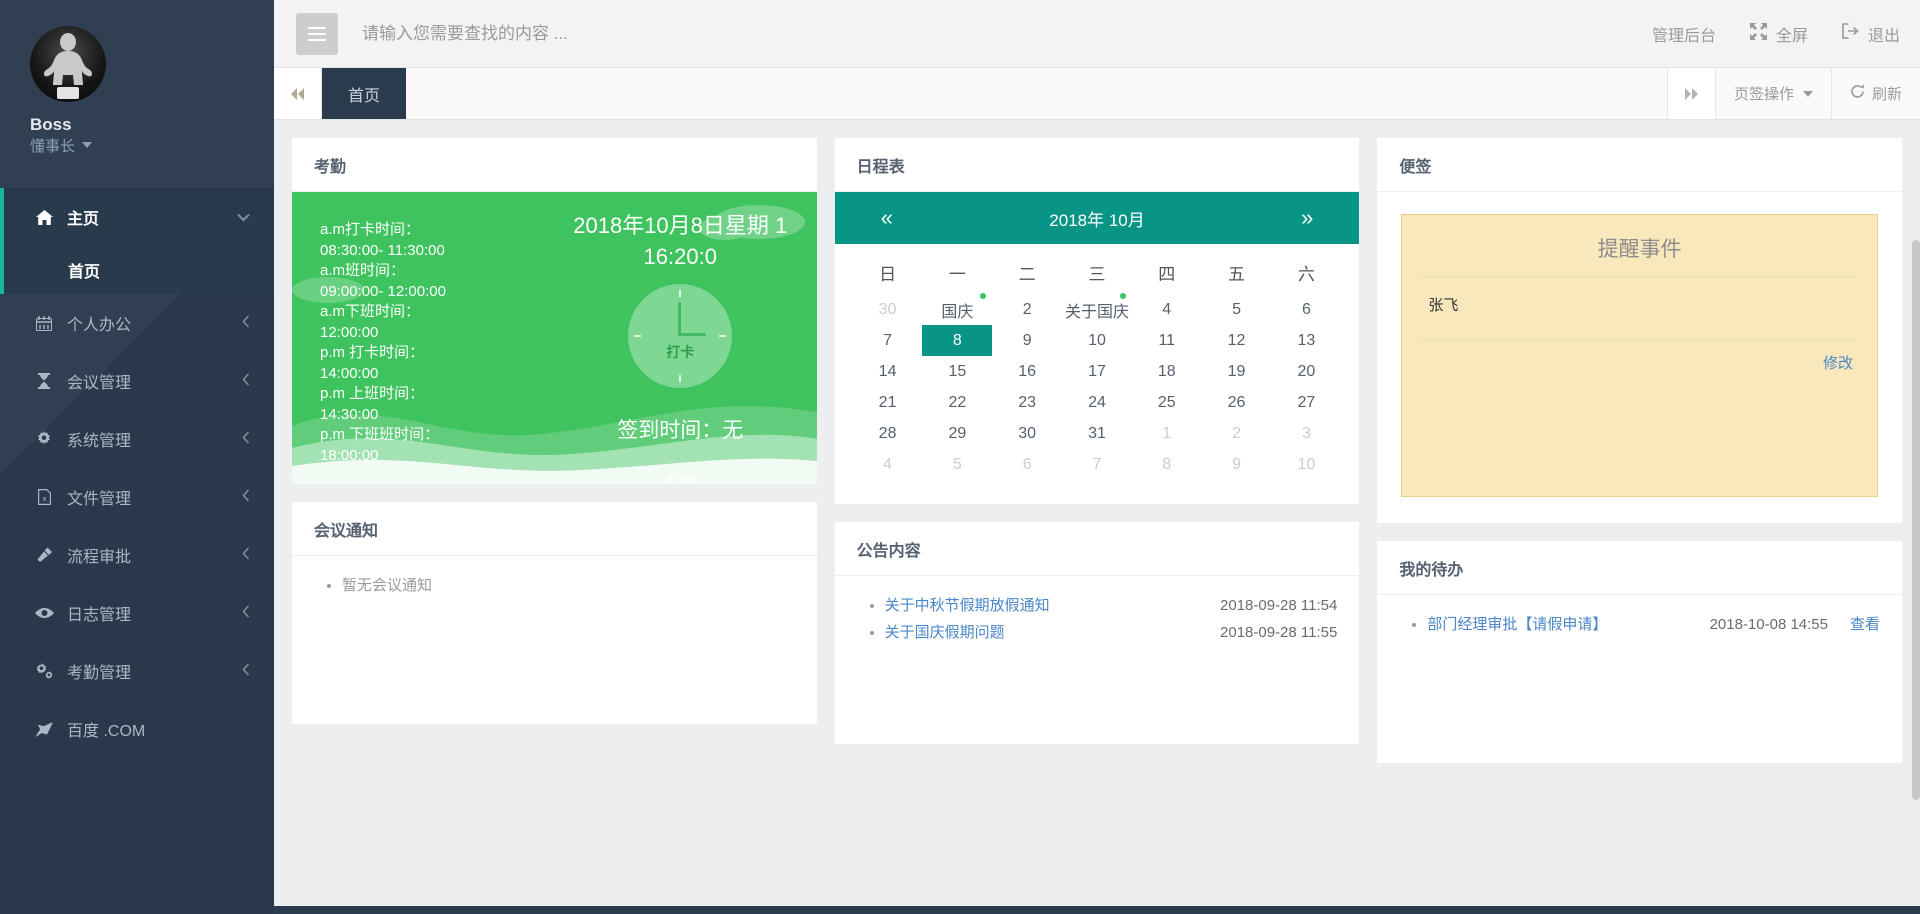 This screenshot has width=1920, height=914. I want to click on sidebar-item-baidu-row: 百度 .COM, so click(137, 729).